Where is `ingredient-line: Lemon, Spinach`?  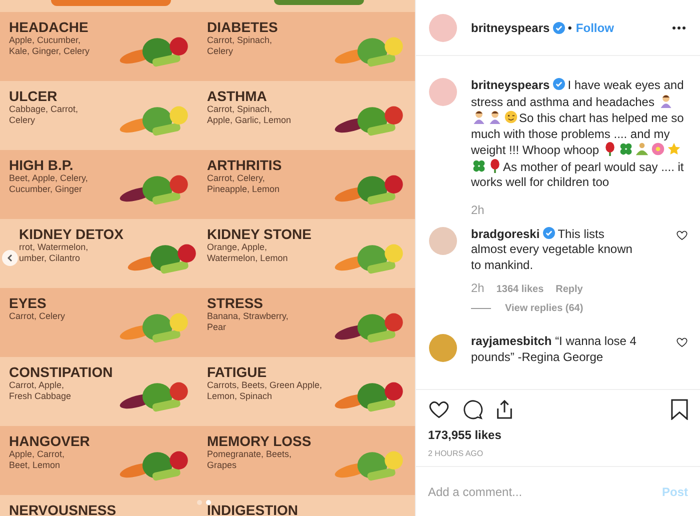
ingredient-line: Lemon, Spinach is located at coordinates (240, 396).